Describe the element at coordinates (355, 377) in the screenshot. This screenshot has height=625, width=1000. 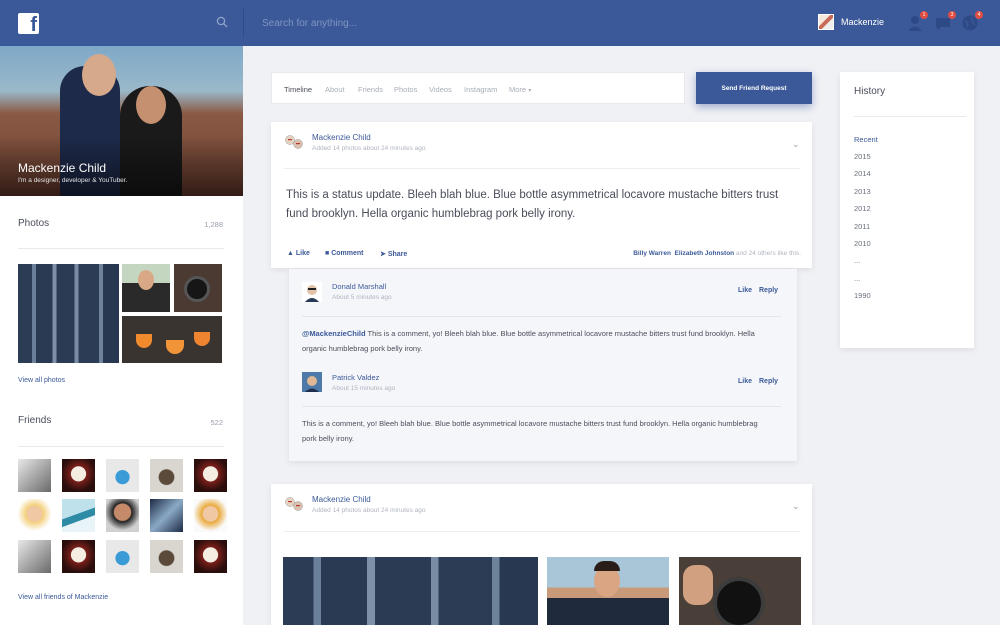
I see `commenter-name: Patrick Valdez` at that location.